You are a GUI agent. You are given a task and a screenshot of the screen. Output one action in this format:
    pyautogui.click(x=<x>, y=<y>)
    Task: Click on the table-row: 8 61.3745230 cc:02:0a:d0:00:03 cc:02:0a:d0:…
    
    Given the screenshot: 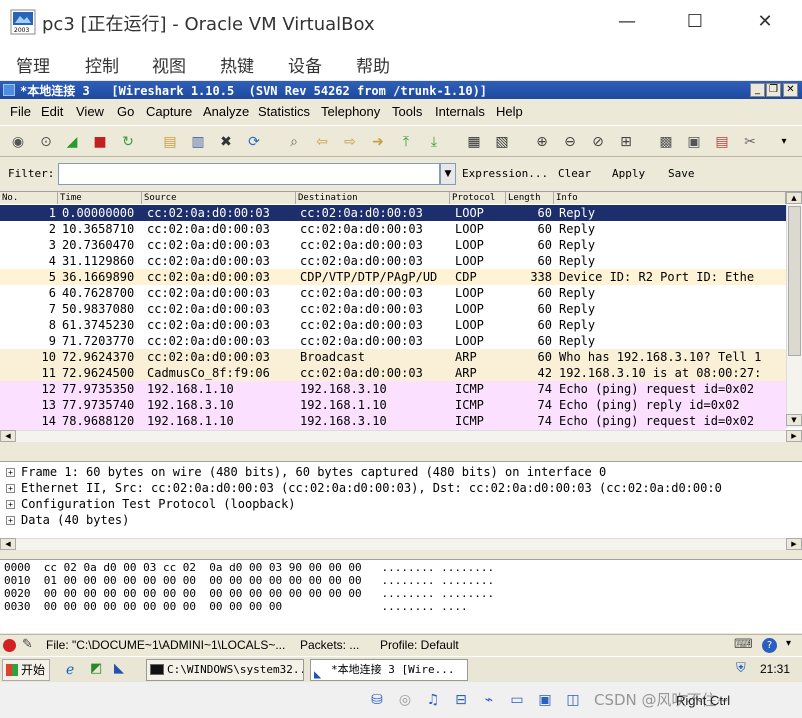 What is the action you would take?
    pyautogui.click(x=393, y=325)
    